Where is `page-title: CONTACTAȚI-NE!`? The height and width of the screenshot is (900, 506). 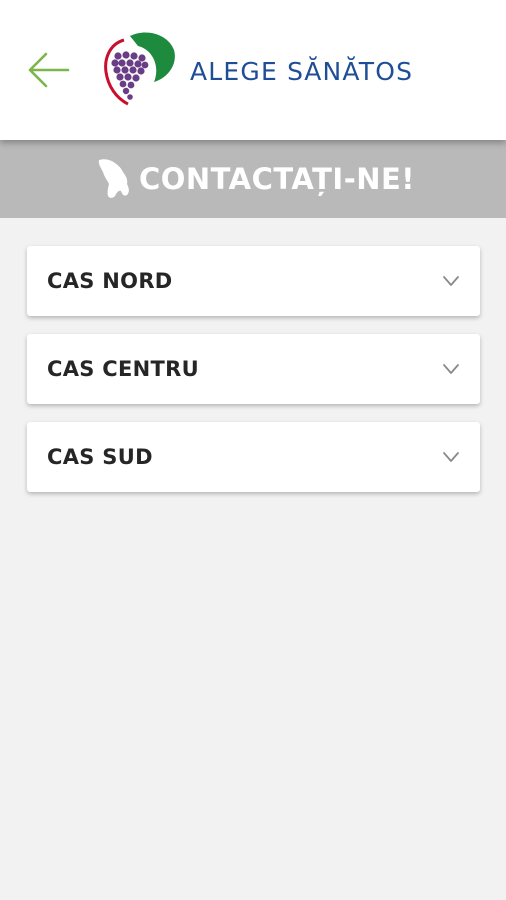
page-title: CONTACTAȚI-NE! is located at coordinates (277, 179).